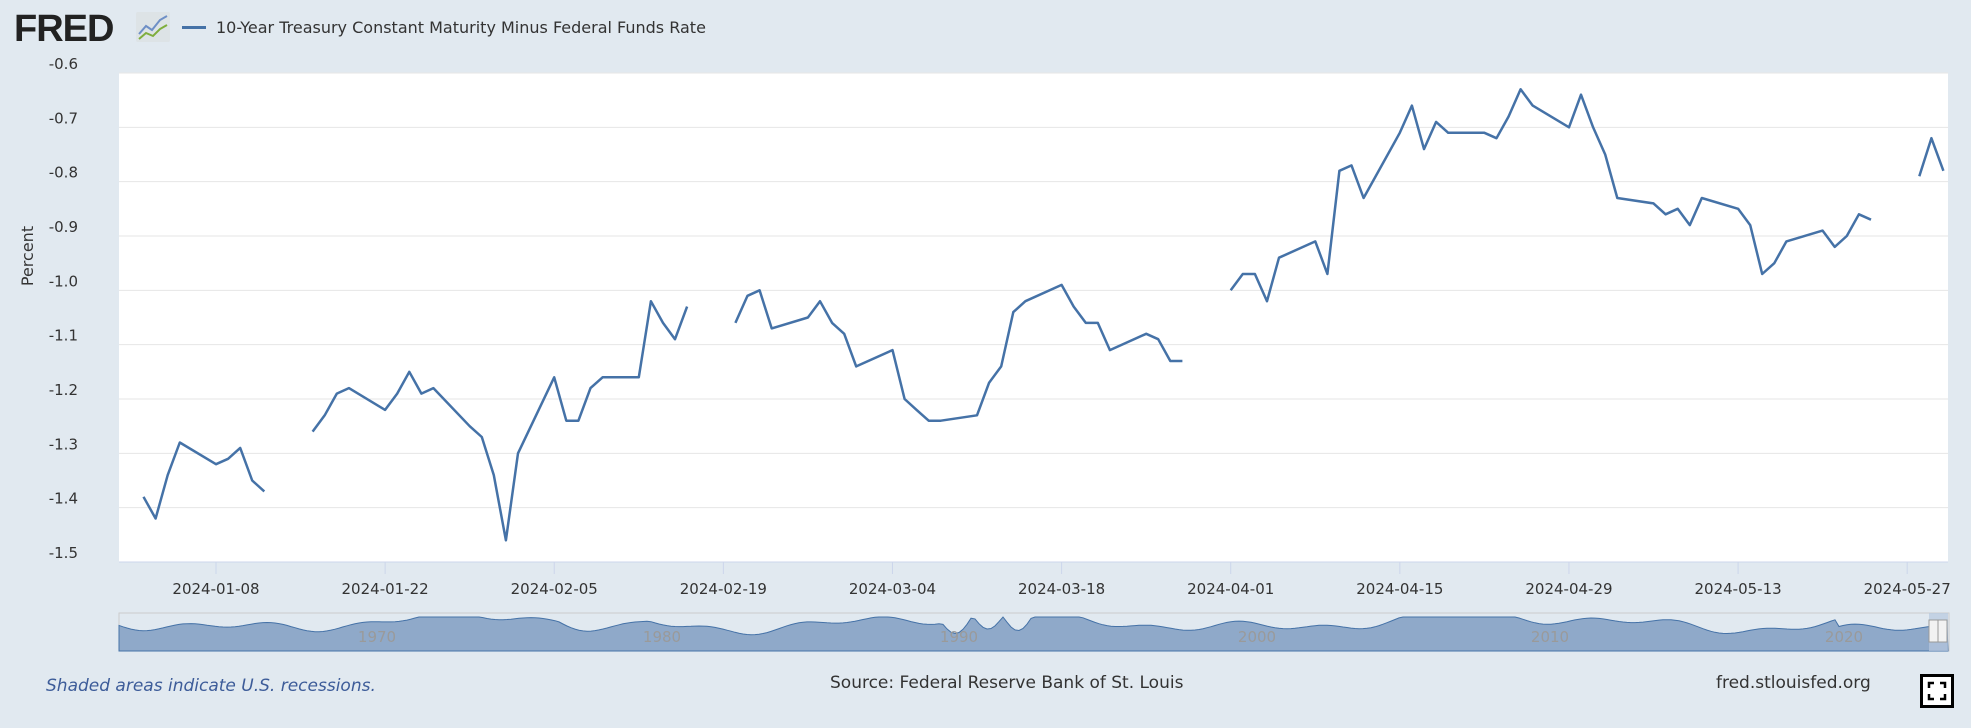 The width and height of the screenshot is (1971, 728). I want to click on x-tick-label: 2024-05-27, so click(1907, 589).